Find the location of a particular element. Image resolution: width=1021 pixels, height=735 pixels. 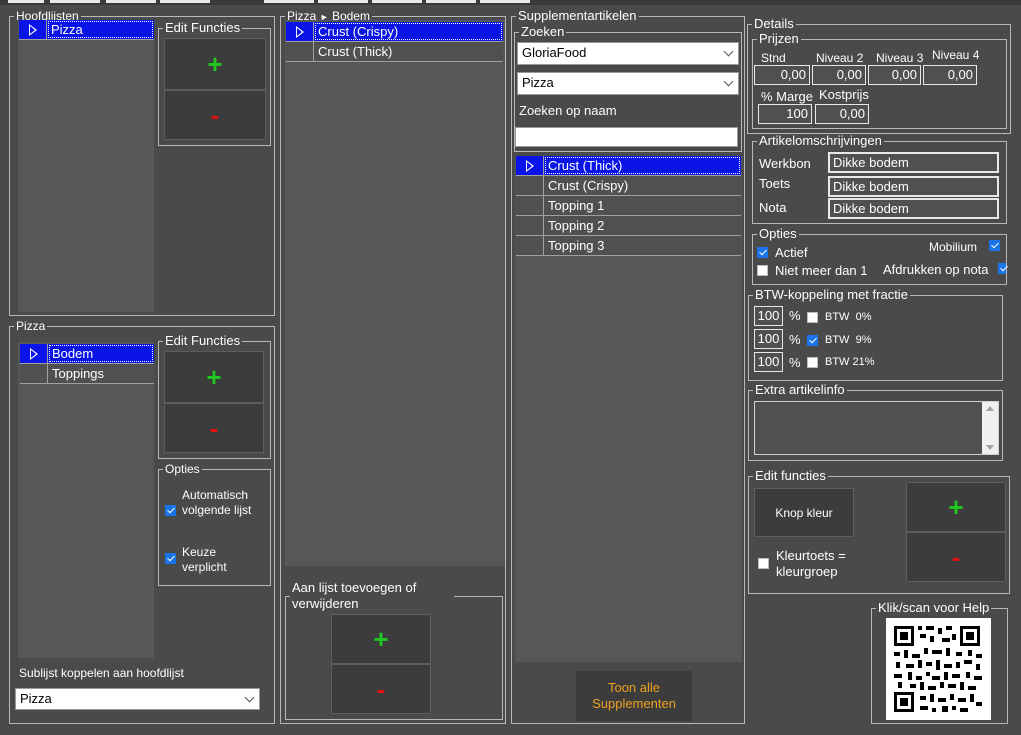

afdrukken-label: Afdrukken op nota is located at coordinates (936, 269).